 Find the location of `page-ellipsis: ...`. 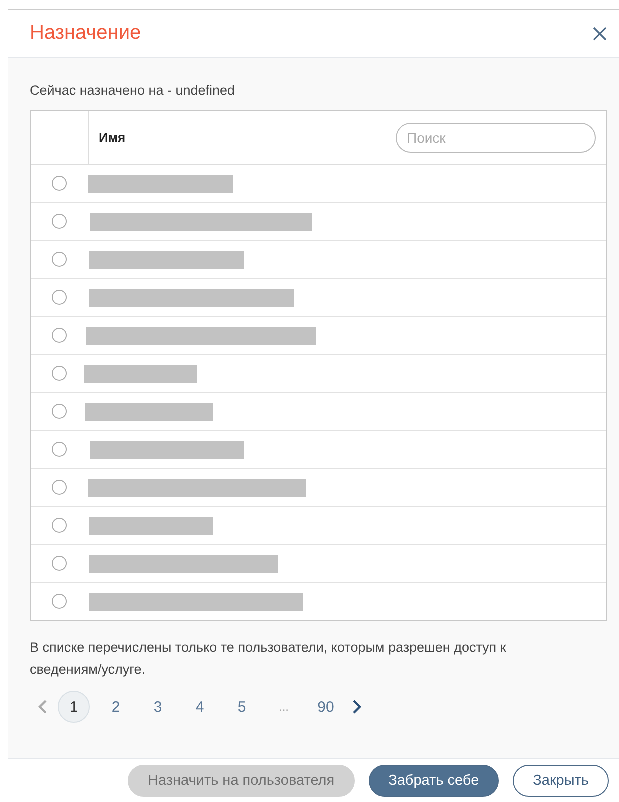

page-ellipsis: ... is located at coordinates (284, 707).